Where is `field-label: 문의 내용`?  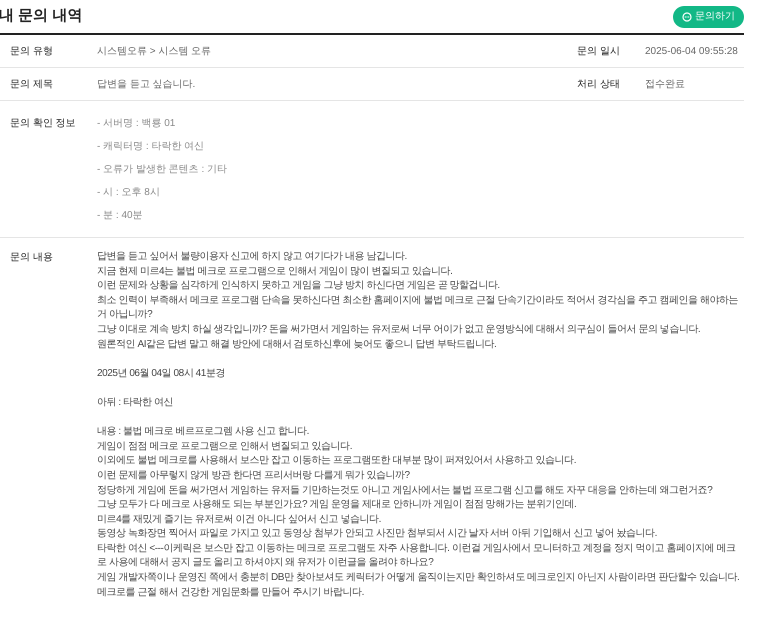
field-label: 문의 내용 is located at coordinates (31, 258).